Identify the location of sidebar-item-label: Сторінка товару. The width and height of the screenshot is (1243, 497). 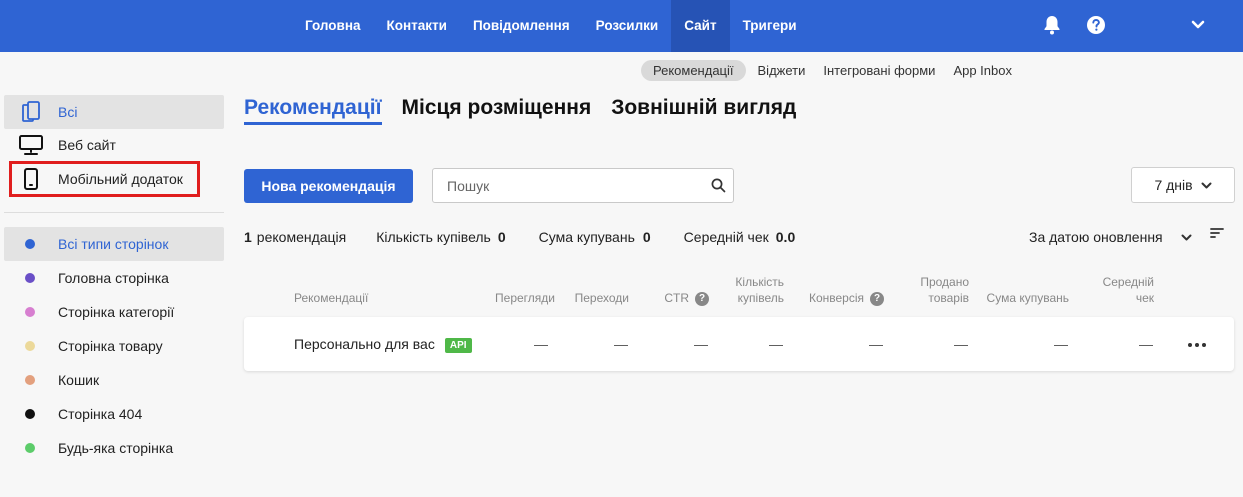
(110, 346).